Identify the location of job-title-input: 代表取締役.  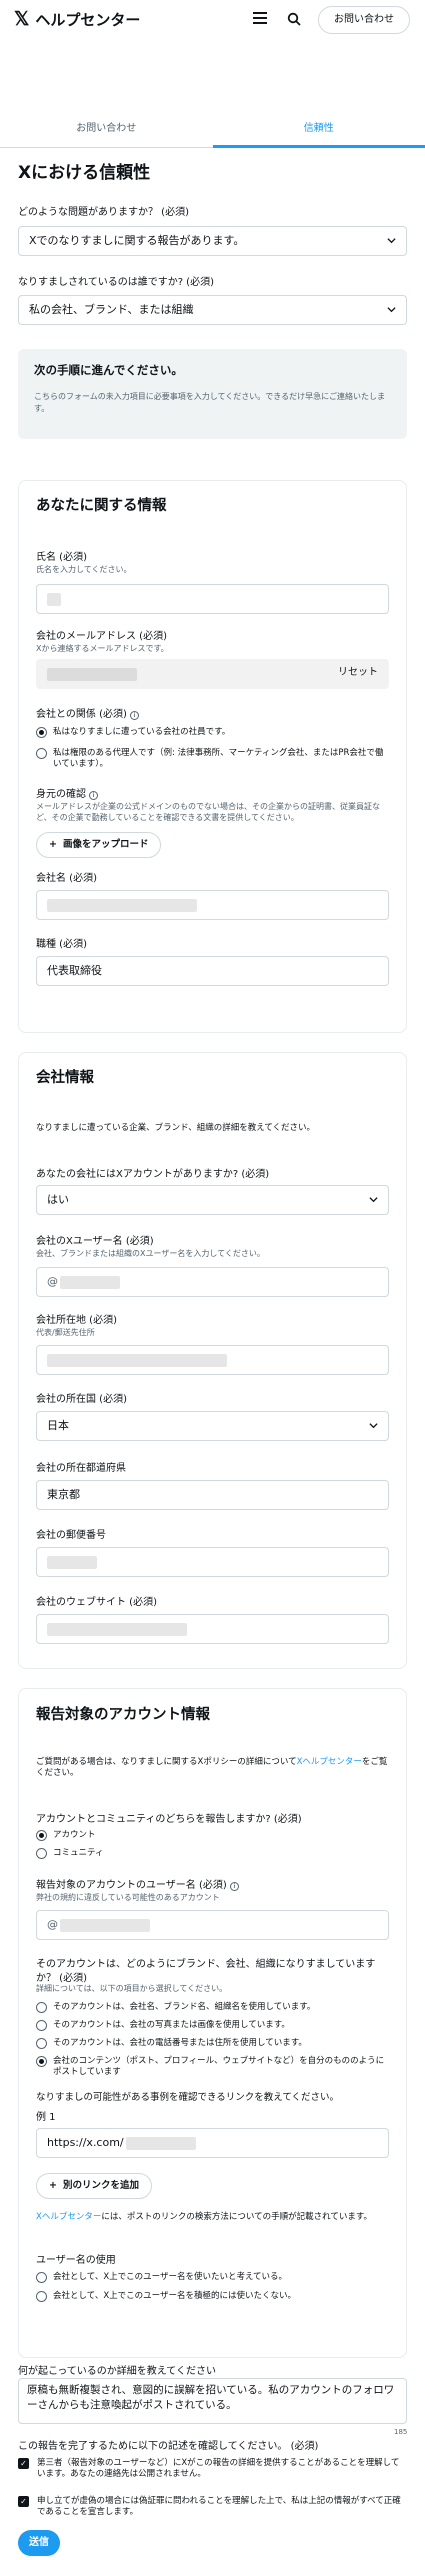
(212, 971).